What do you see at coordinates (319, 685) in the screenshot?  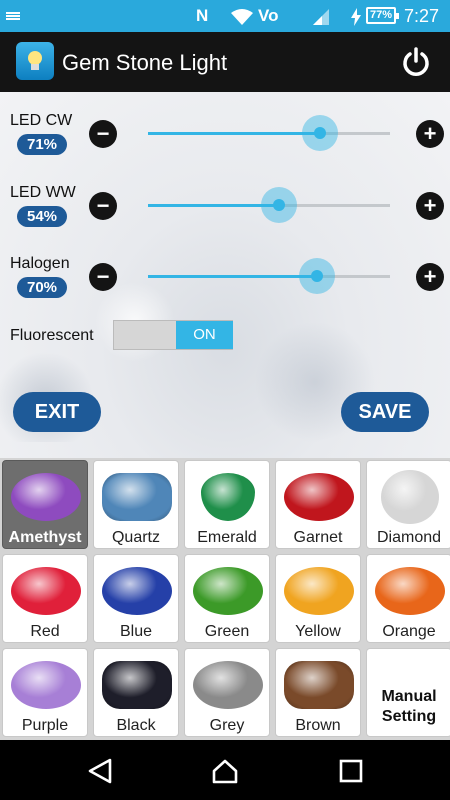 I see `brown-gem-image` at bounding box center [319, 685].